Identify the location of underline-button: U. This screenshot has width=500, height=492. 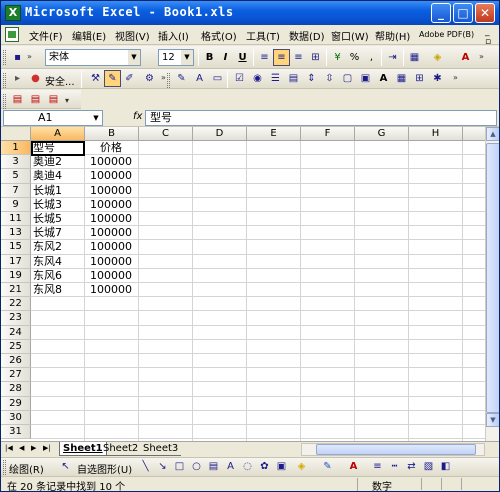
(242, 57).